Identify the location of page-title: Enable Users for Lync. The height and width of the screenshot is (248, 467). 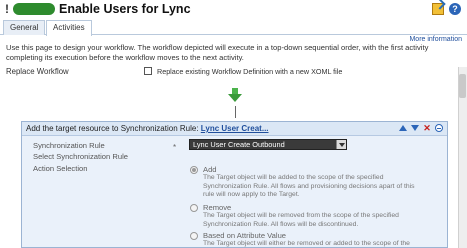
(125, 9).